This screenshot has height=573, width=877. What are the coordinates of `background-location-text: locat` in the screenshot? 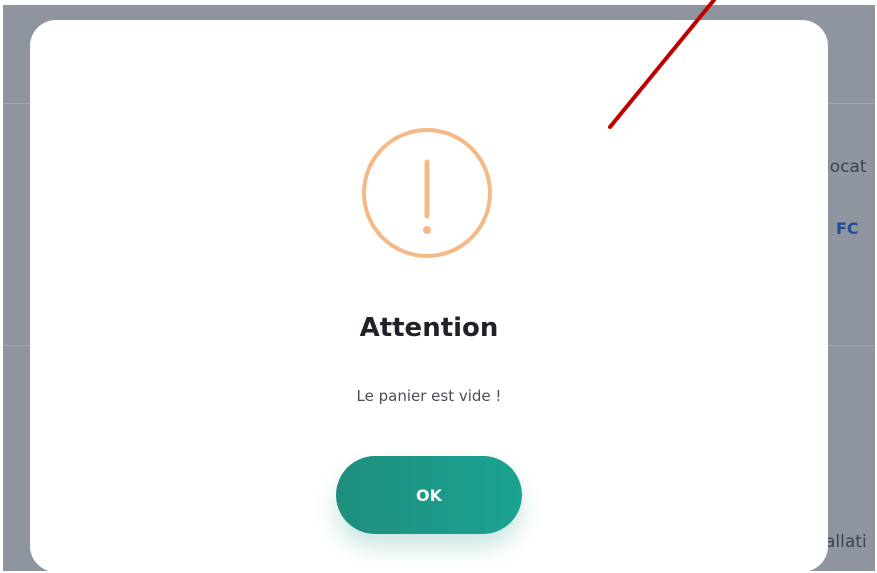 It's located at (846, 167).